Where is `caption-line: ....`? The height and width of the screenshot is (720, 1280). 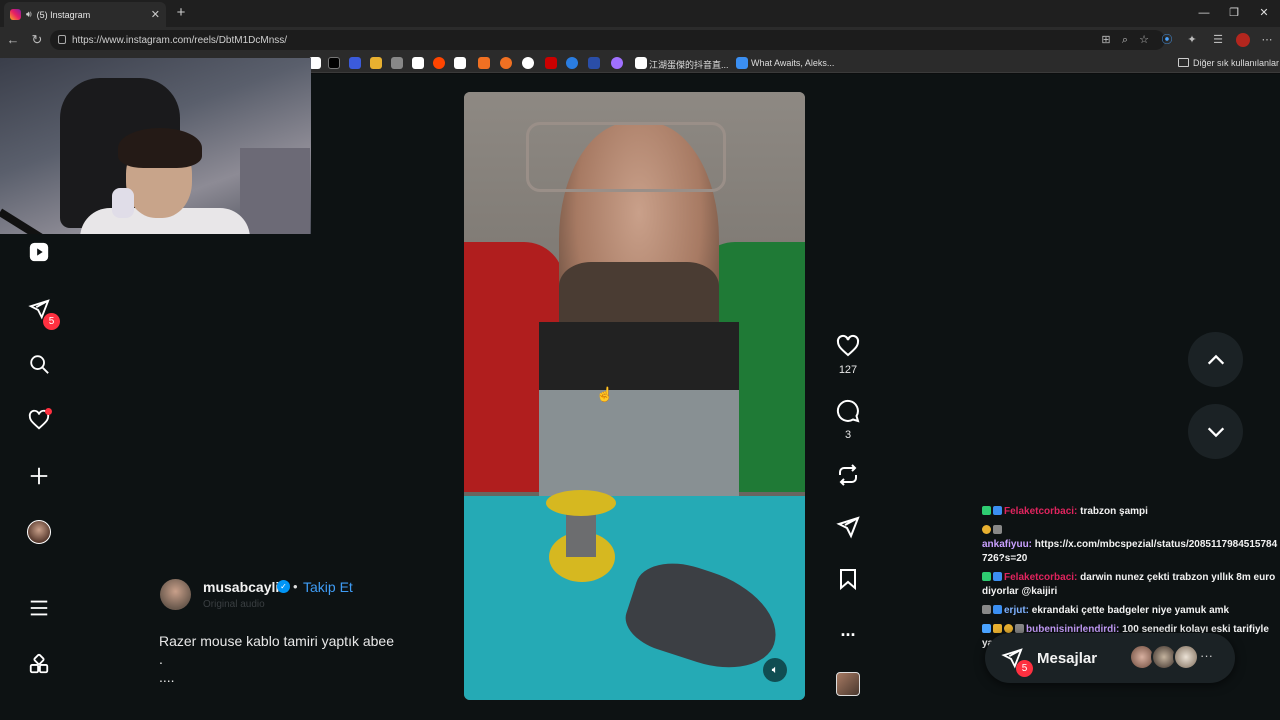
caption-line: .... is located at coordinates (276, 677).